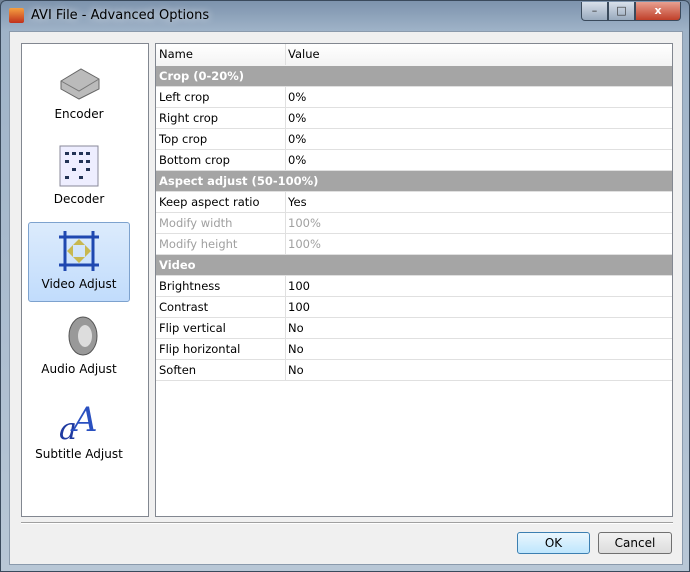 Image resolution: width=690 pixels, height=572 pixels. I want to click on category-label: Crop (0-20%), so click(202, 76).